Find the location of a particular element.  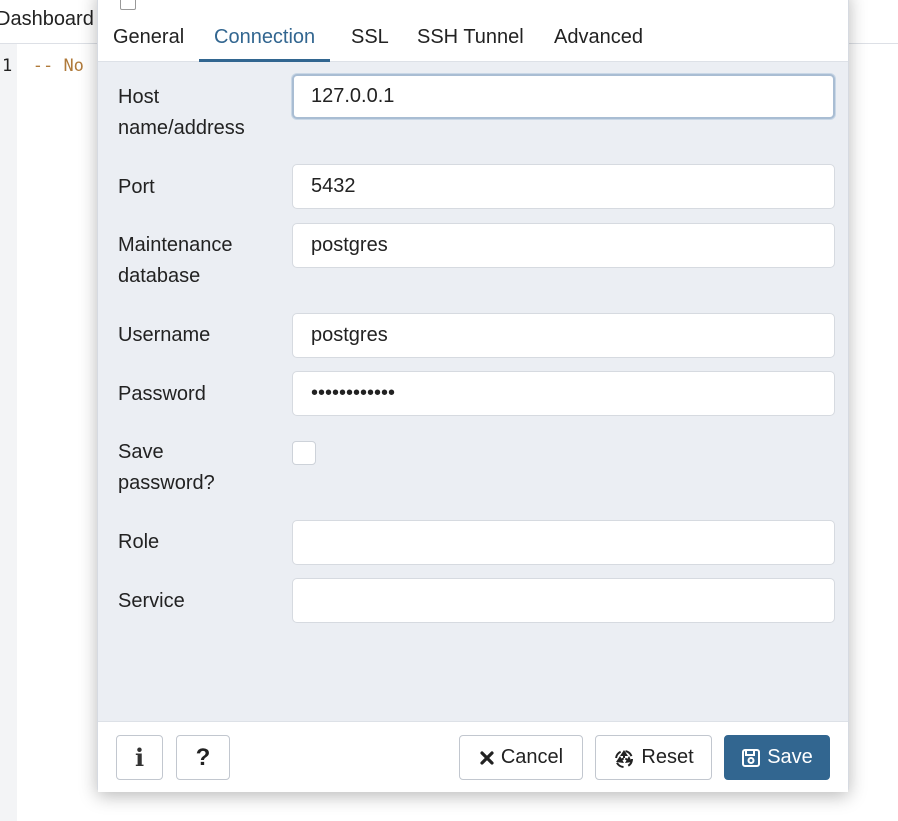

role-label: Role is located at coordinates (139, 542).